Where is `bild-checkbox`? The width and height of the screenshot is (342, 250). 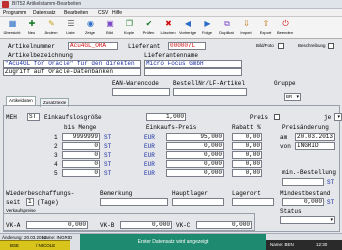 bild-checkbox is located at coordinates (281, 46).